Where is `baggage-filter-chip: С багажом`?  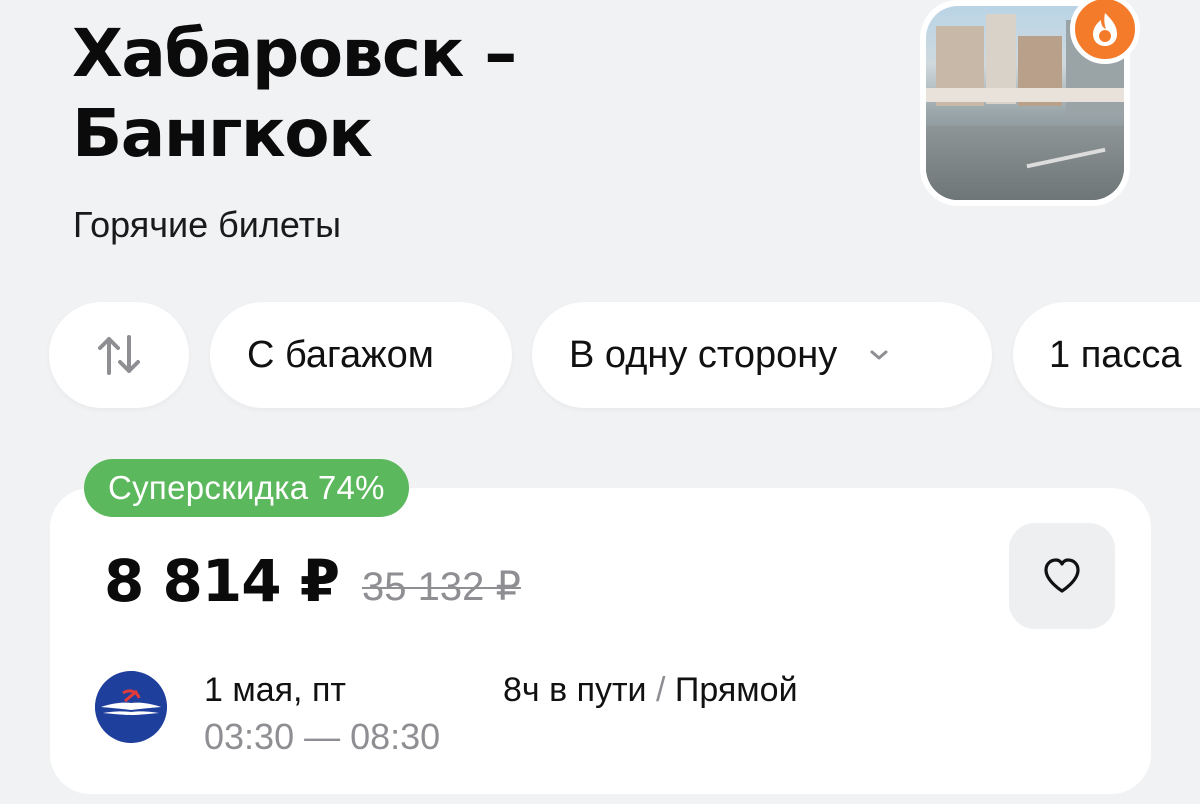
baggage-filter-chip: С багажом is located at coordinates (361, 355).